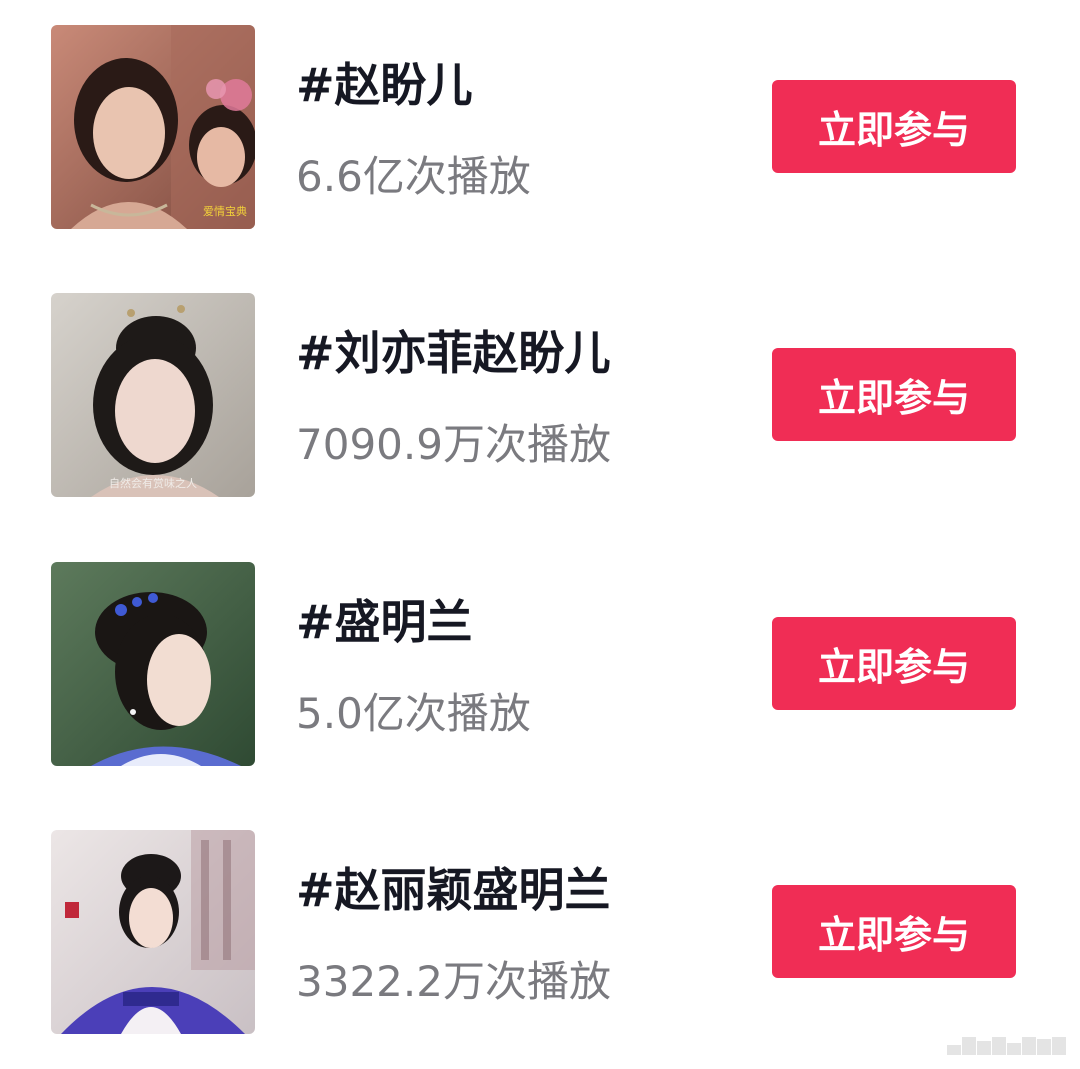  I want to click on thumb-caption: 爱情宝典, so click(225, 211).